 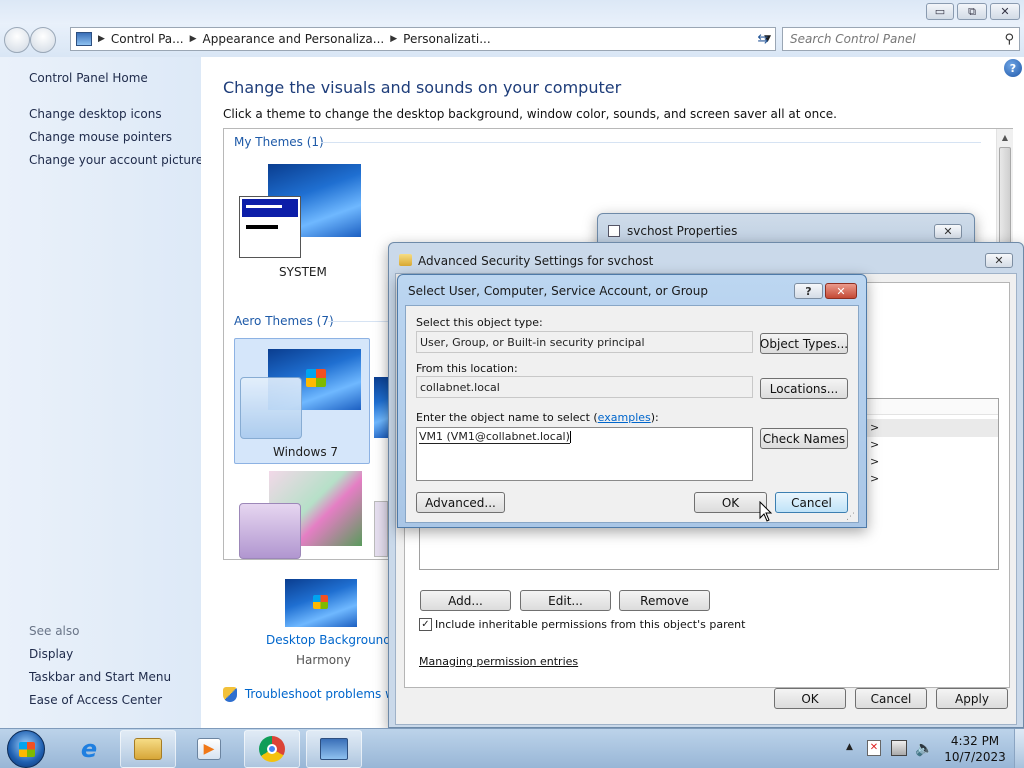 What do you see at coordinates (850, 517) in the screenshot?
I see `resize-grip-icon: ⋰` at bounding box center [850, 517].